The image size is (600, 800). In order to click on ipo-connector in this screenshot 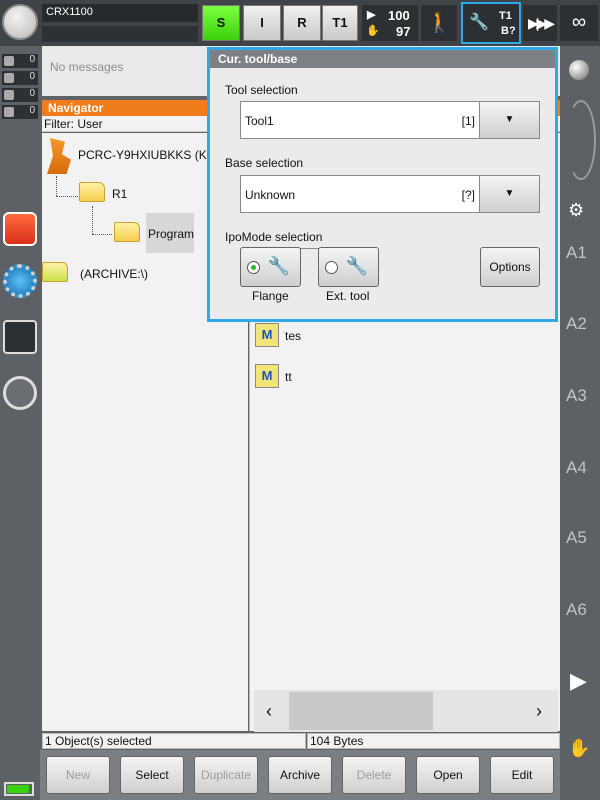, I will do `click(310, 248)`.